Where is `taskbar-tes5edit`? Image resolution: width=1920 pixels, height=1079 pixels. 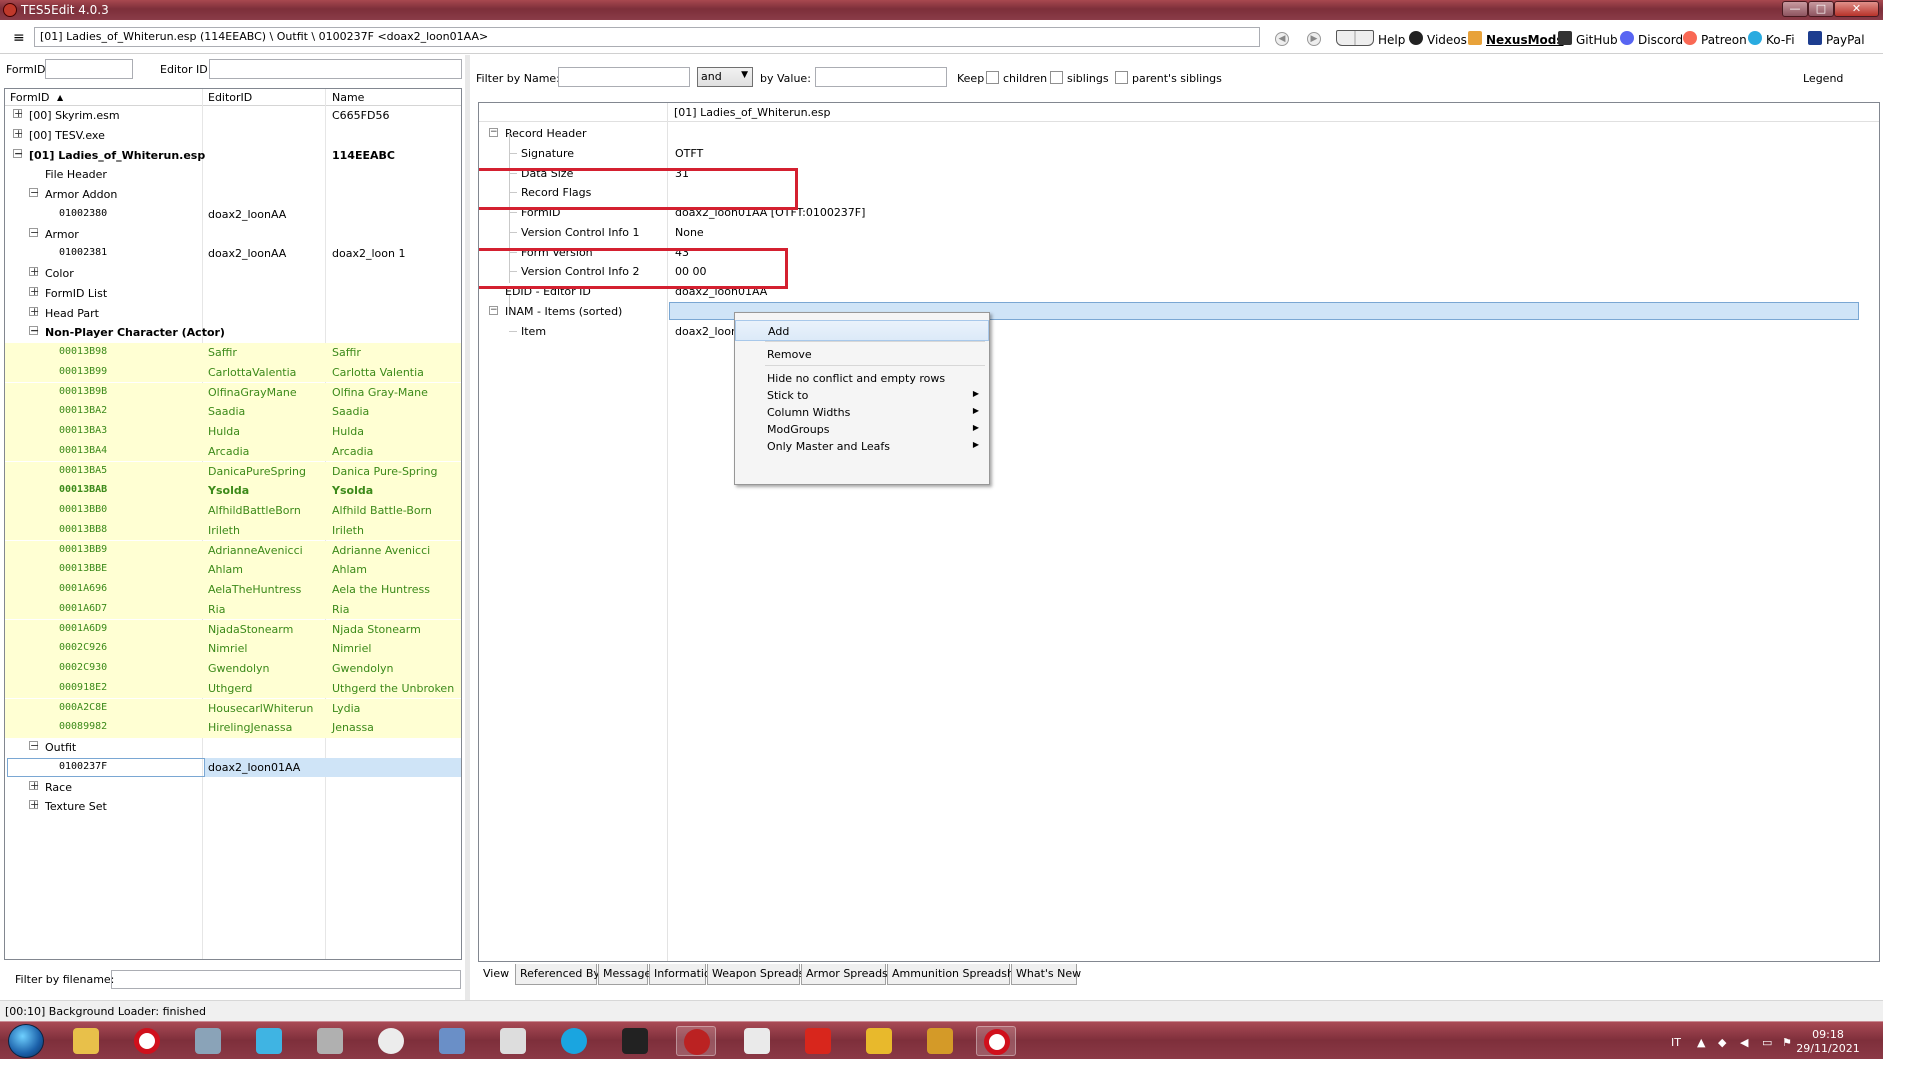
taskbar-tes5edit is located at coordinates (696, 1041).